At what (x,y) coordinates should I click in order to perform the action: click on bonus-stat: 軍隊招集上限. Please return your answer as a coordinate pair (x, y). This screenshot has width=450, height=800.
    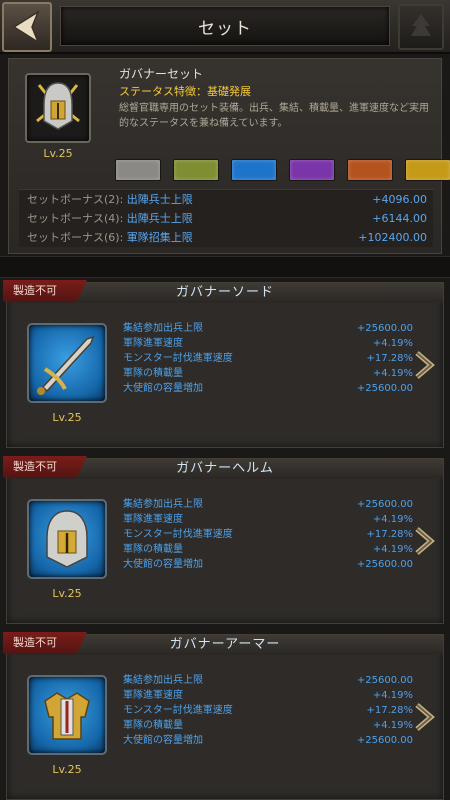
    Looking at the image, I should click on (159, 237).